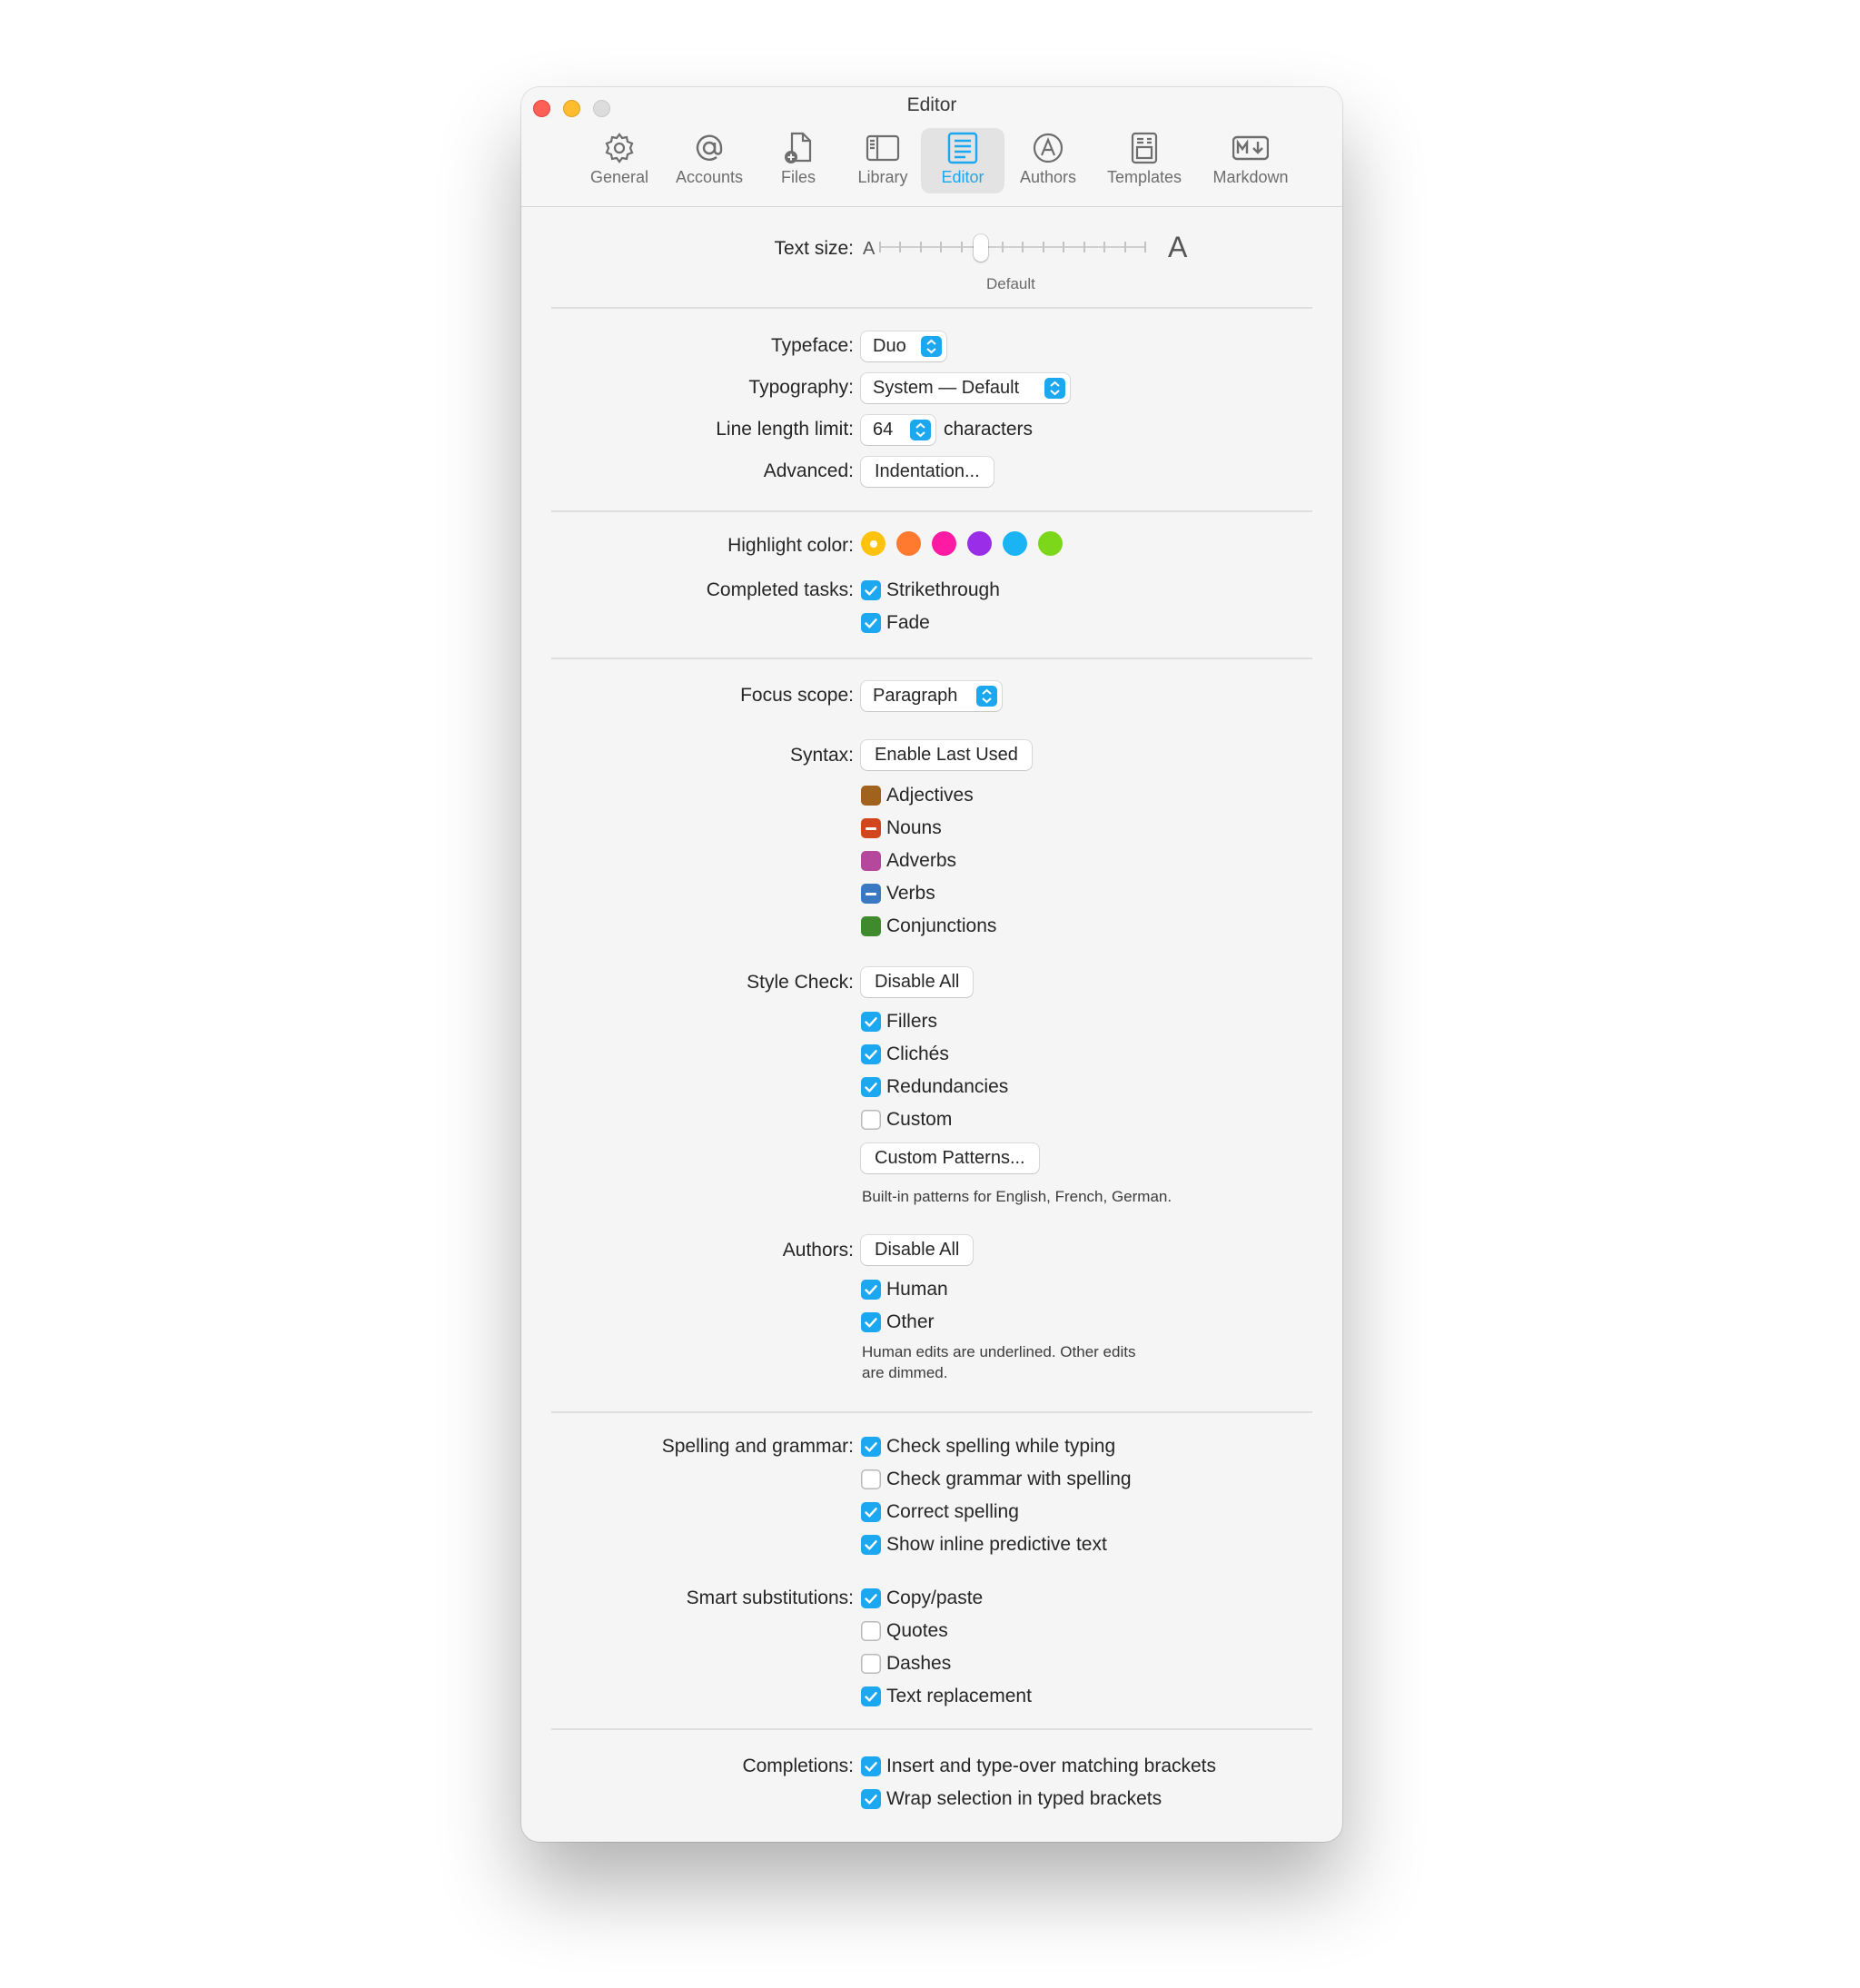 The height and width of the screenshot is (1988, 1860). Describe the element at coordinates (962, 177) in the screenshot. I see `tab-editor-label: Editor` at that location.